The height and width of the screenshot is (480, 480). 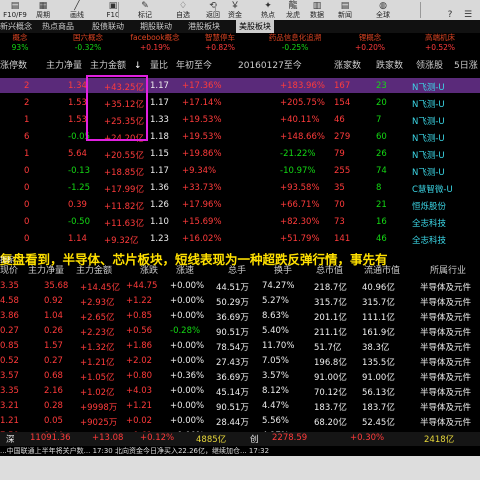 I want to click on column-header: 现价, so click(x=9, y=271).